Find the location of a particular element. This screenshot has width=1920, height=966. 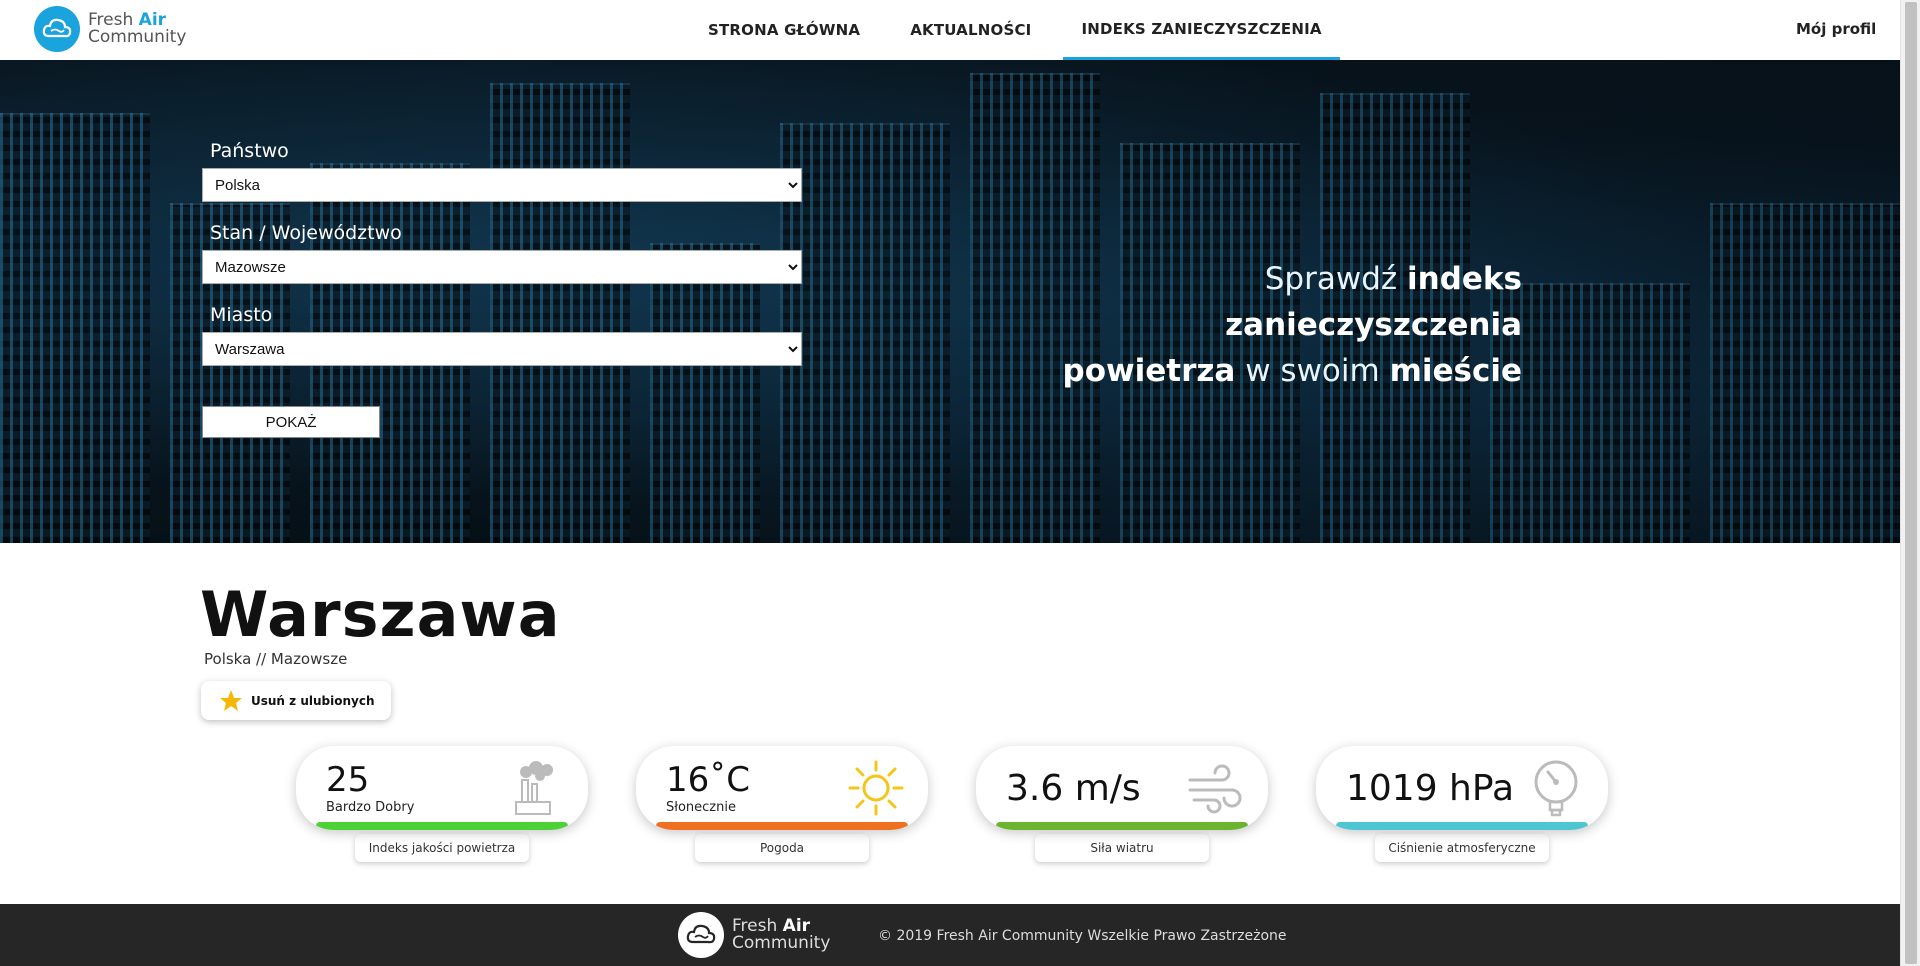

air-quality-card: 25 Bardzo Dobry Indeks jakości powietrza is located at coordinates (442, 804).